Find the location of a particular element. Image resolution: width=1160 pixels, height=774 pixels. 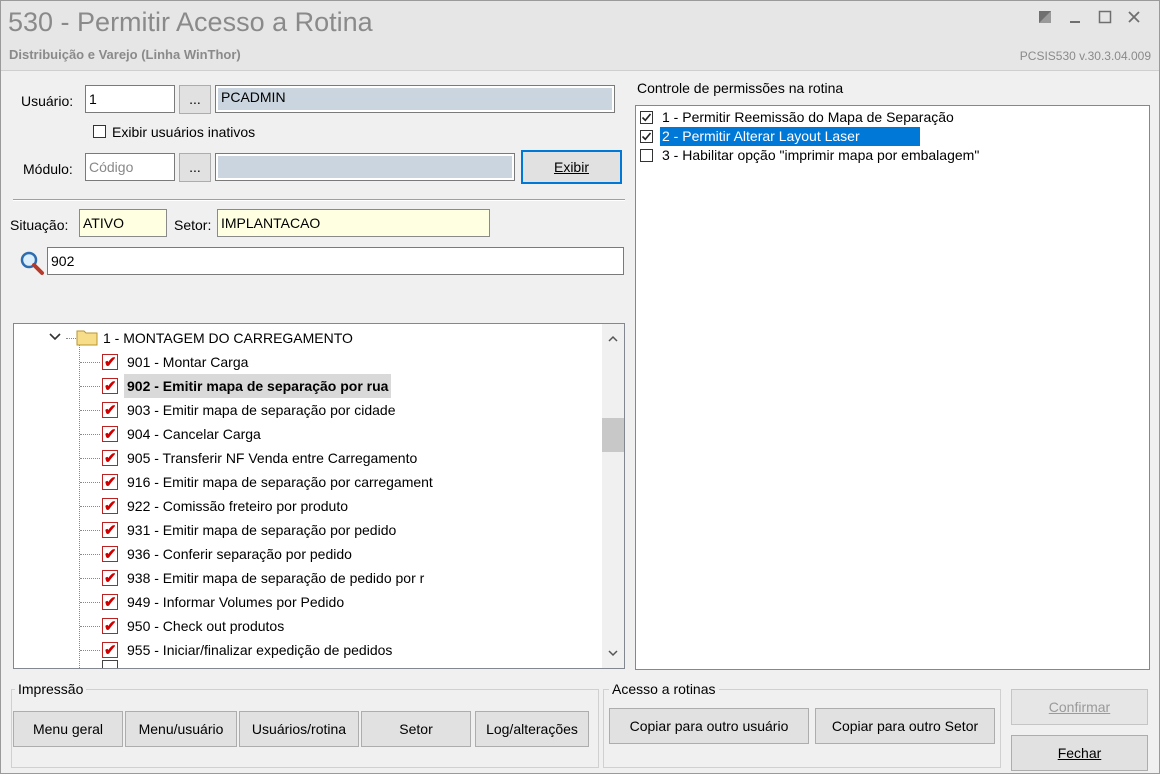

menu-usuario-button: Menu/usuário is located at coordinates (181, 729).